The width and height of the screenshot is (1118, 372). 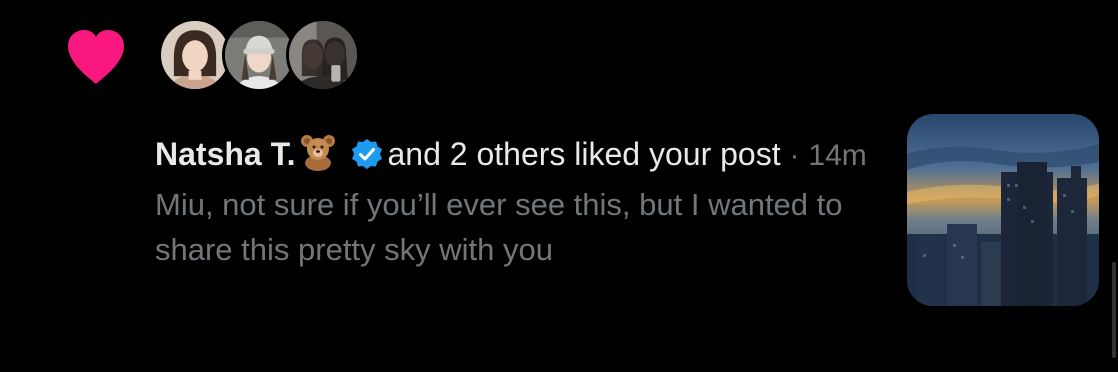 What do you see at coordinates (837, 155) in the screenshot?
I see `timestamp: 14m` at bounding box center [837, 155].